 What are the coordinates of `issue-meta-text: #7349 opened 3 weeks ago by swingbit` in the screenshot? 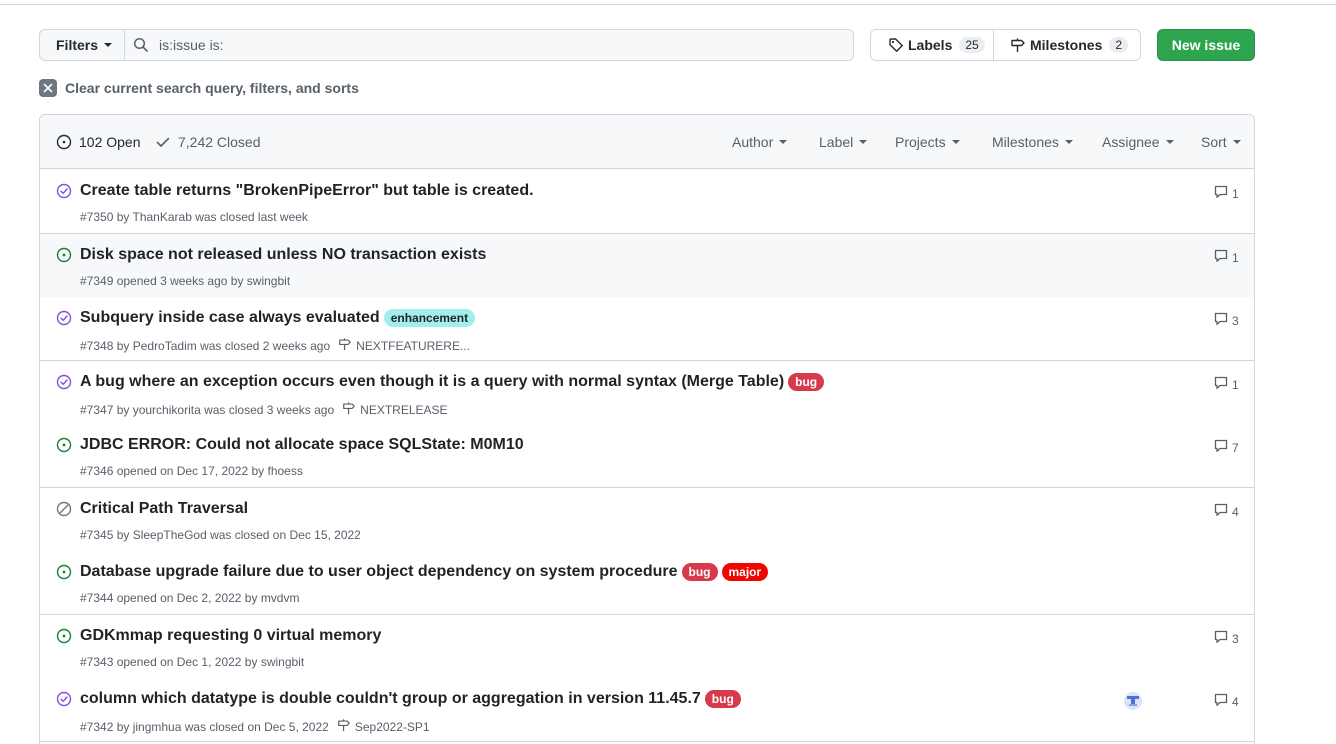 It's located at (185, 281).